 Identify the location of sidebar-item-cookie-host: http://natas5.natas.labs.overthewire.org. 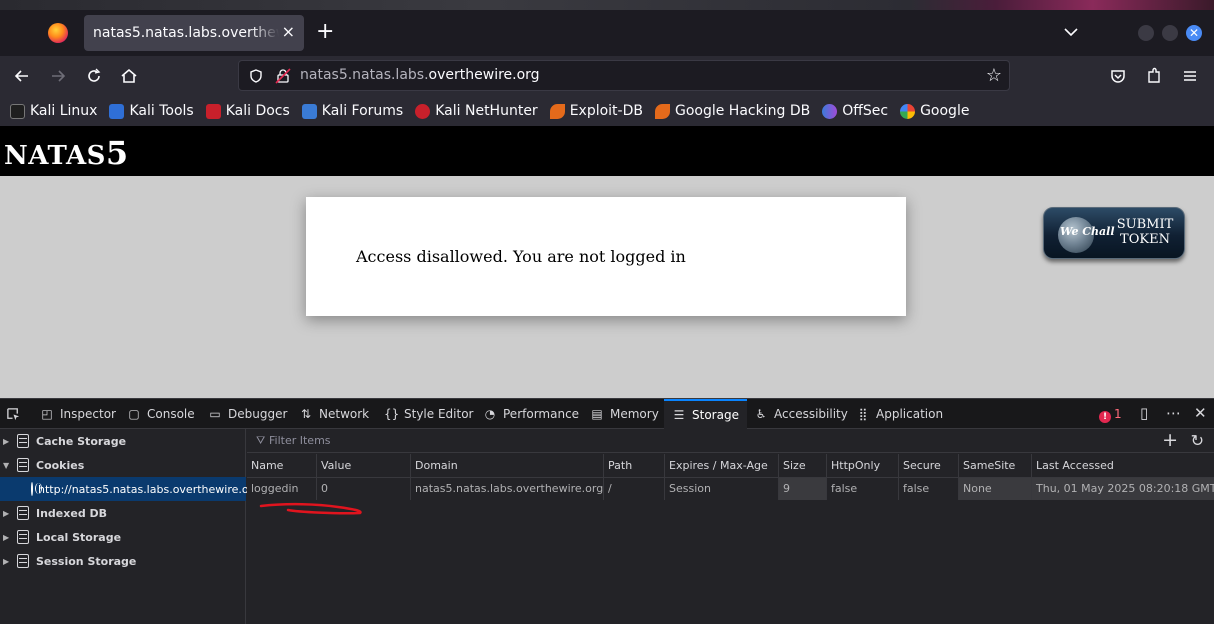
(130, 489).